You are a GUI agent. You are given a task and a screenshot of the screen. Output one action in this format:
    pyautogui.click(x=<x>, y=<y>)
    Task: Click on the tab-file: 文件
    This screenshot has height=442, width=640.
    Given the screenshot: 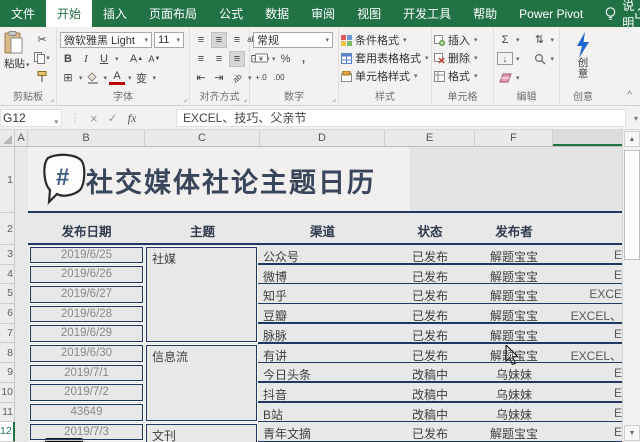 What is the action you would take?
    pyautogui.click(x=23, y=13)
    